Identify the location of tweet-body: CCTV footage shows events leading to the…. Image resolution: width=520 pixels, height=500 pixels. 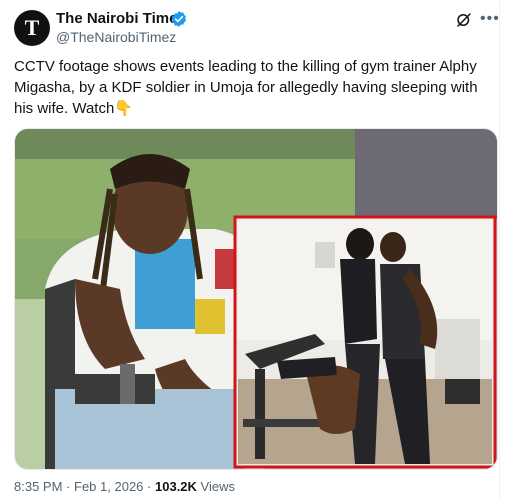
(246, 87).